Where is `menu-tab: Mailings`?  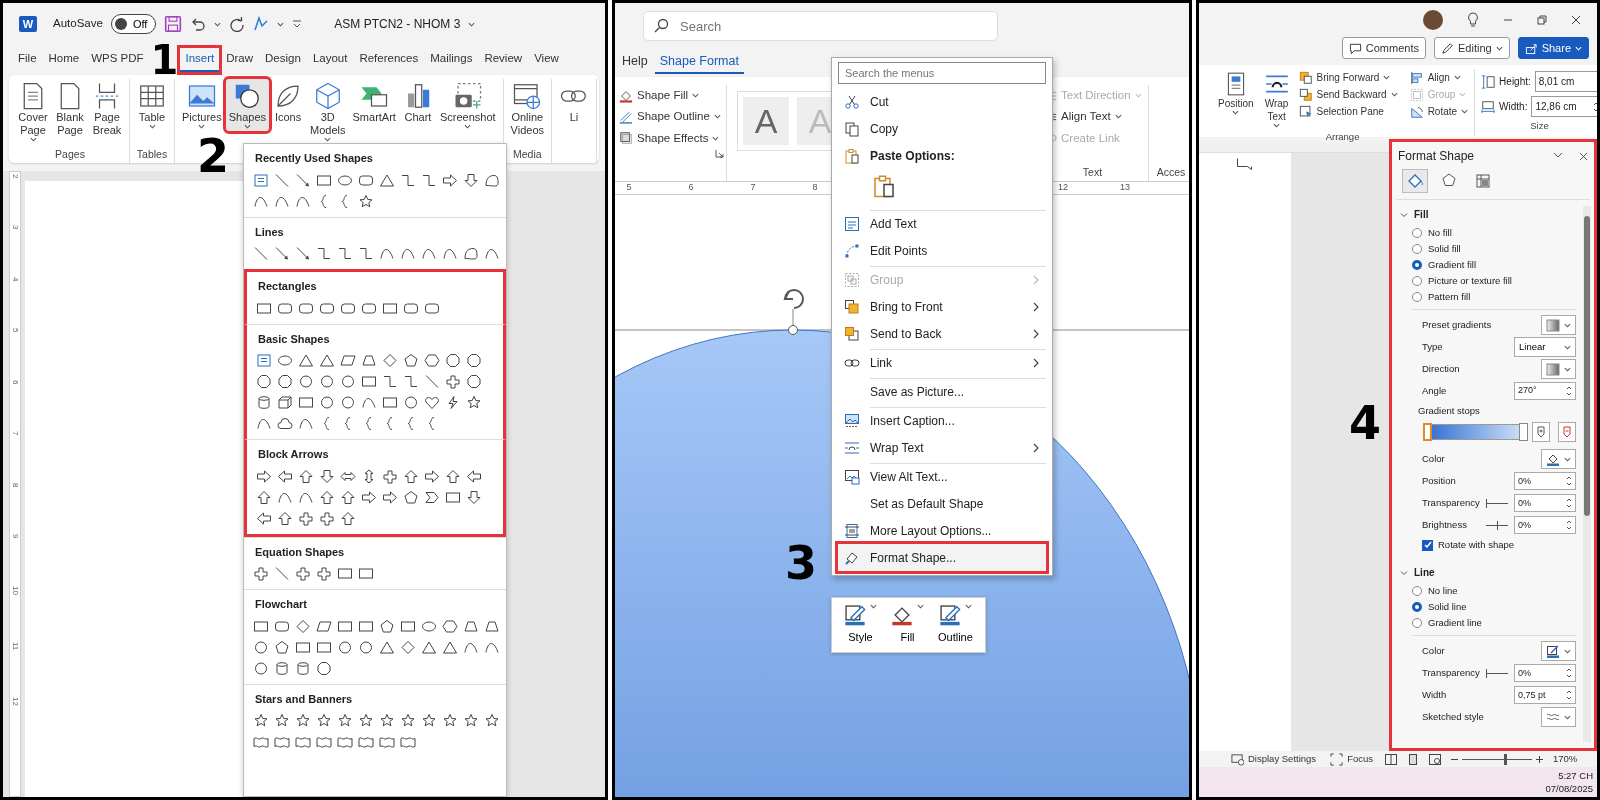
menu-tab: Mailings is located at coordinates (451, 60).